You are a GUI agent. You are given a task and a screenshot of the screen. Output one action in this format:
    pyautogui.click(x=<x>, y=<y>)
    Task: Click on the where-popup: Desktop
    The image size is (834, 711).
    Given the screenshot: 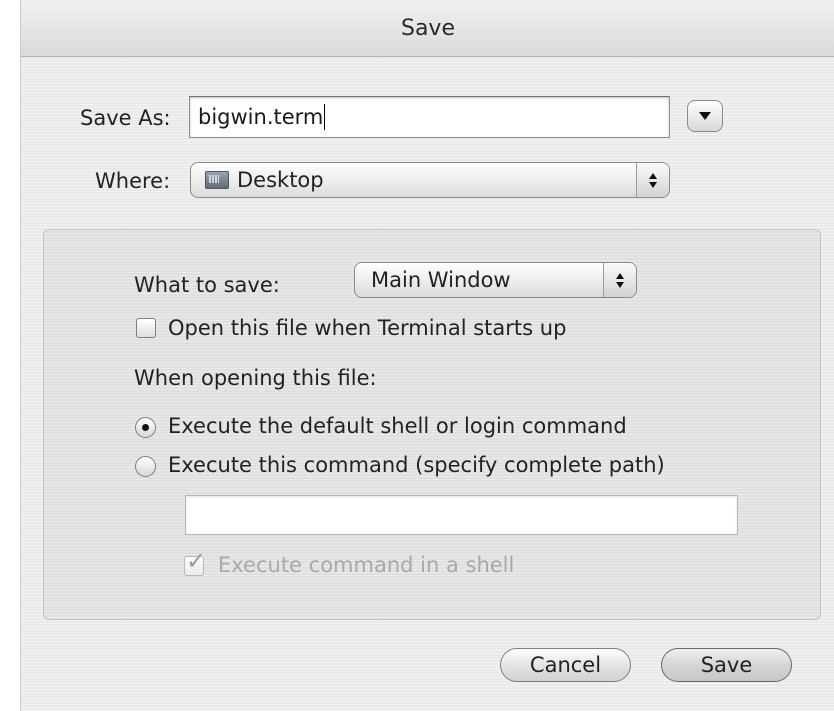 What is the action you would take?
    pyautogui.click(x=430, y=180)
    